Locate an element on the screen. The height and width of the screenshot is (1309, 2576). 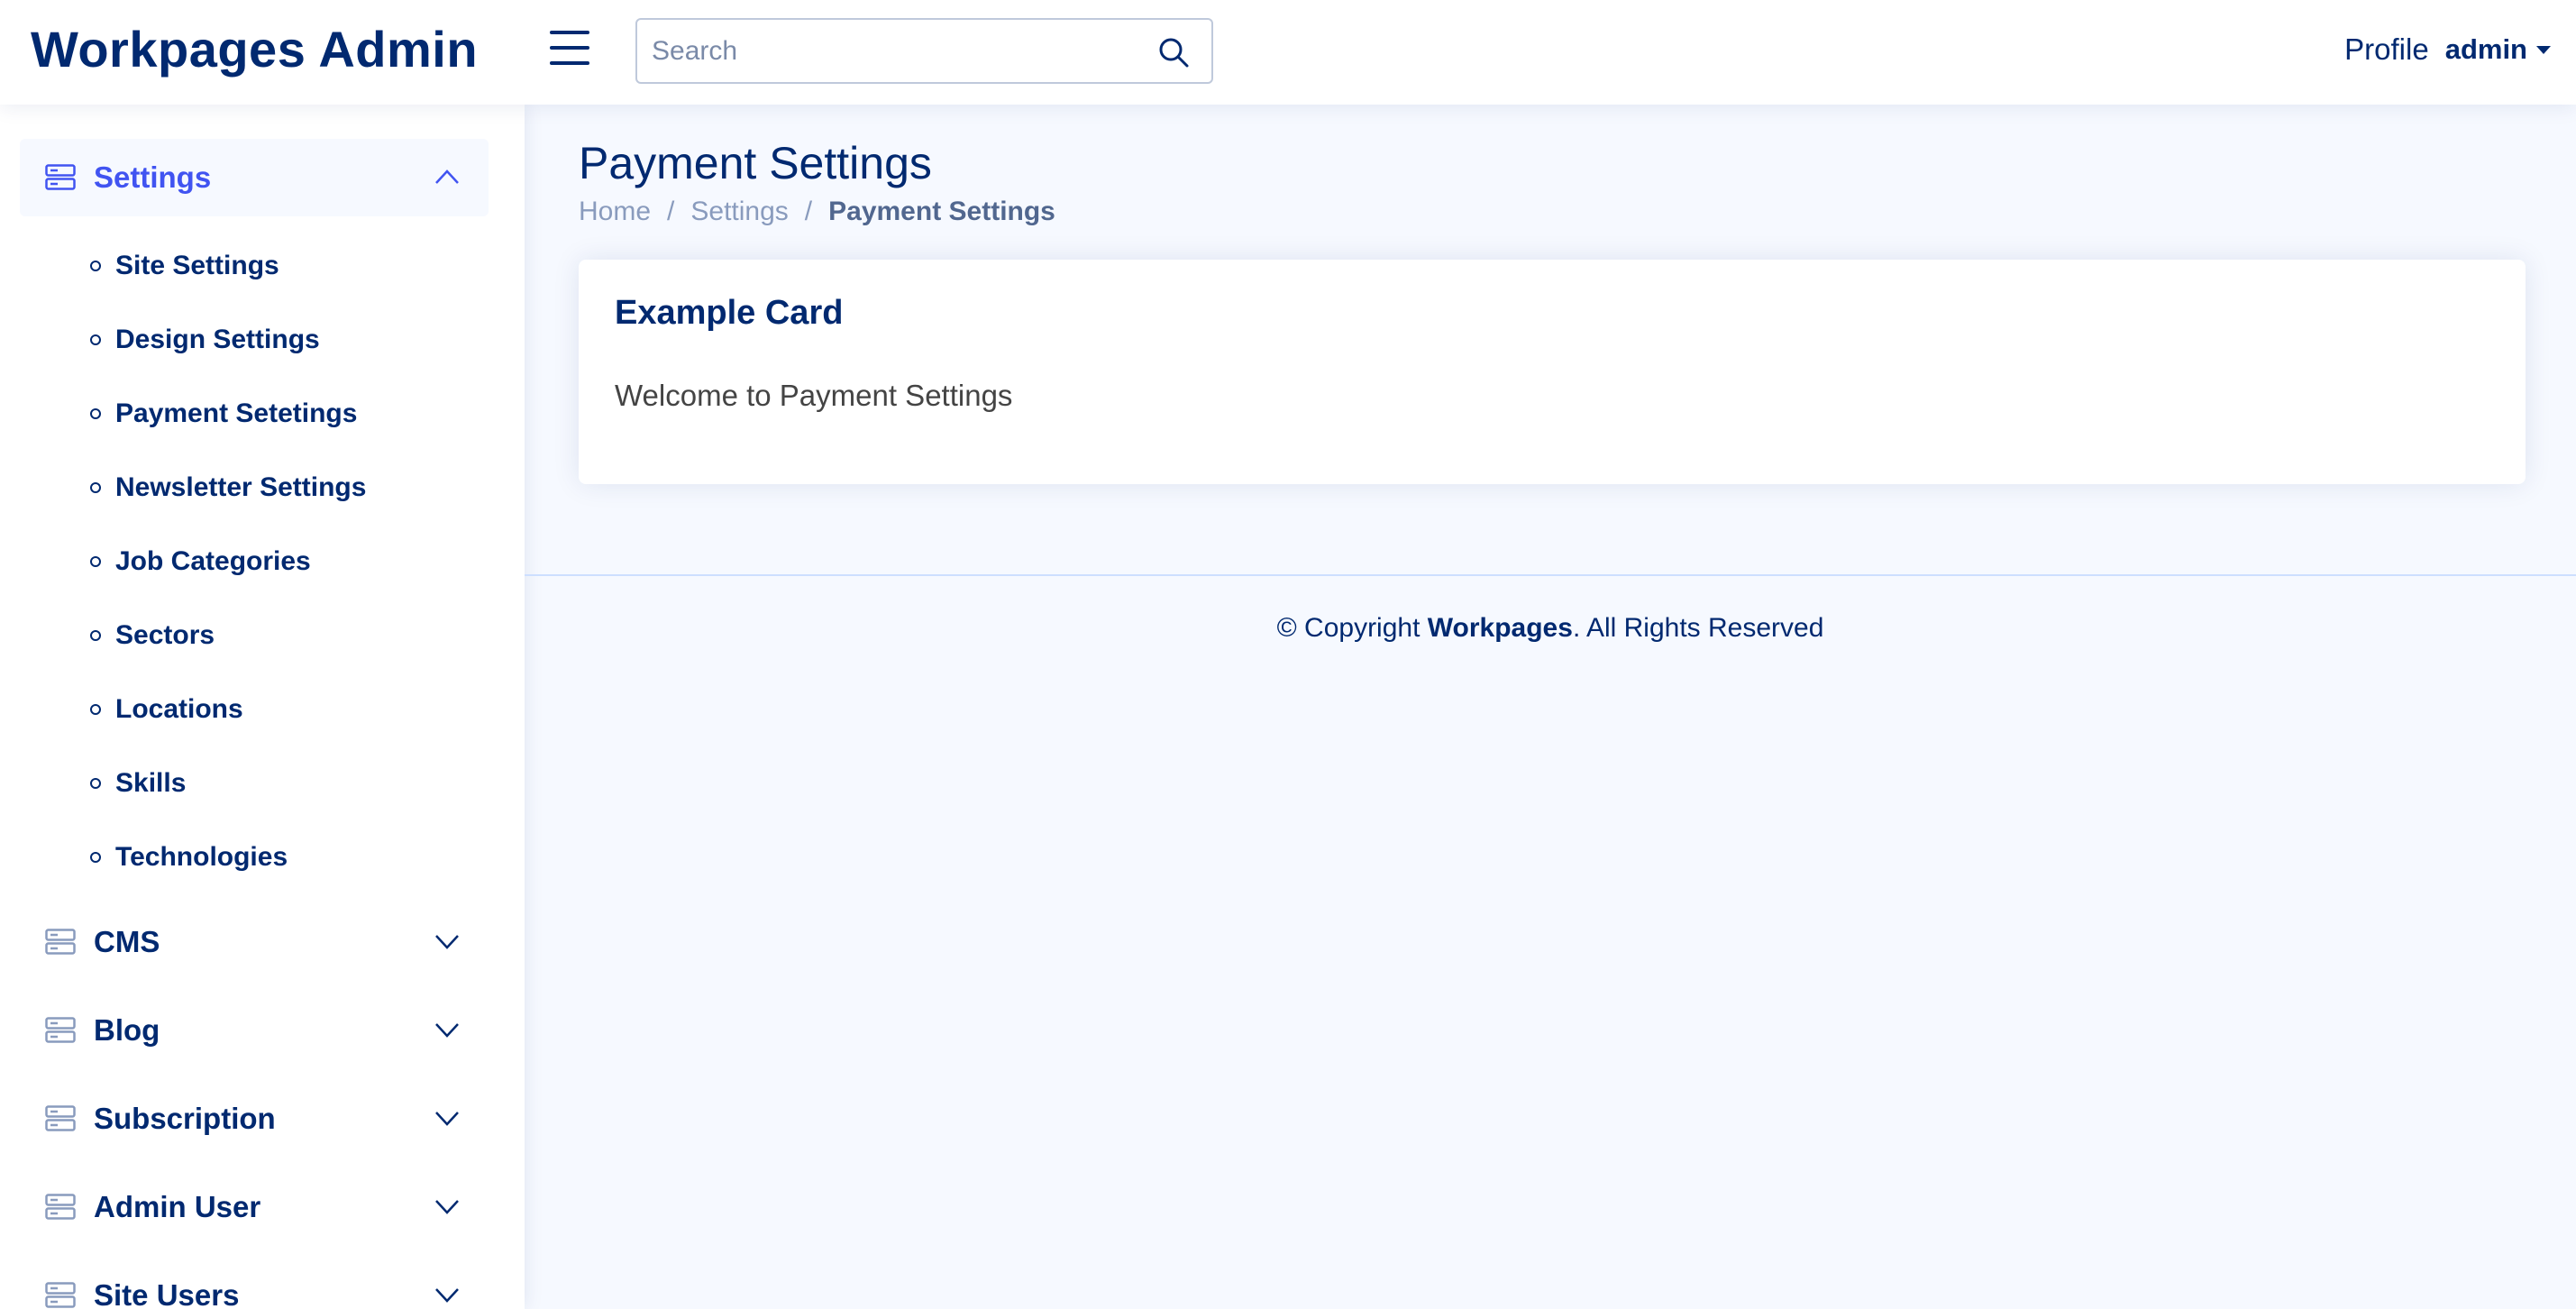
breadcrumb-current: Payment Settings is located at coordinates (941, 211).